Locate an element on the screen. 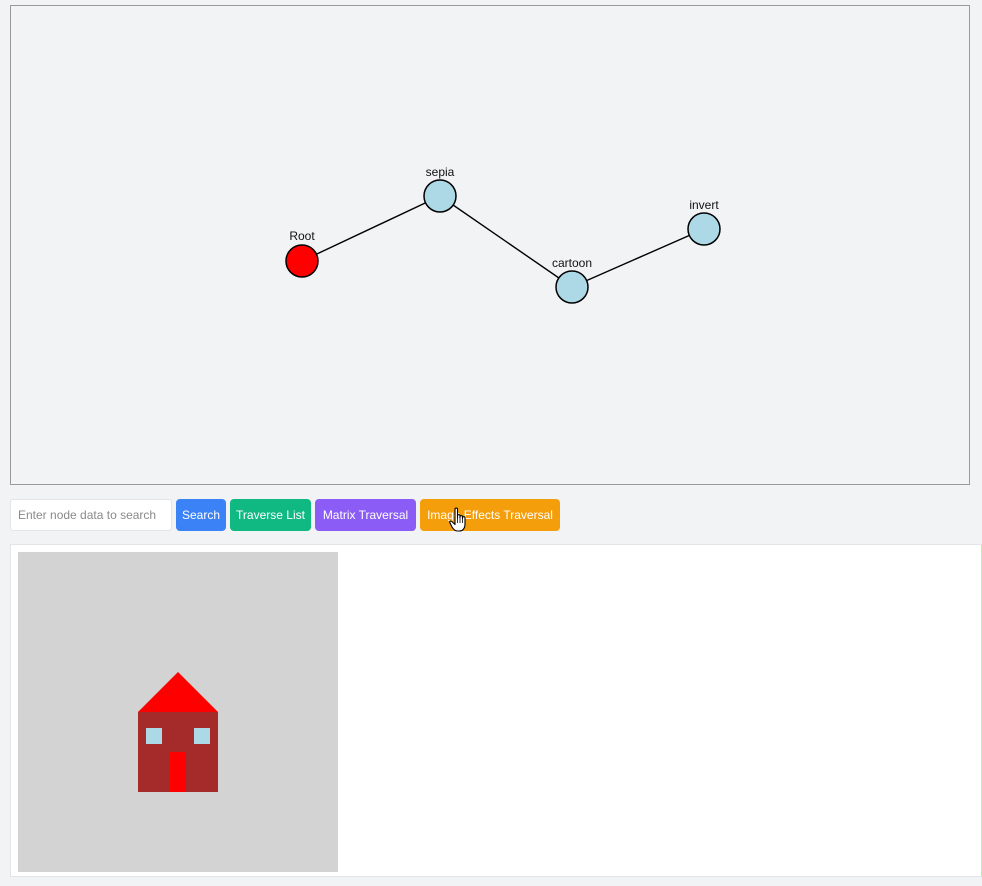 The image size is (982, 886). house-window-right is located at coordinates (202, 736).